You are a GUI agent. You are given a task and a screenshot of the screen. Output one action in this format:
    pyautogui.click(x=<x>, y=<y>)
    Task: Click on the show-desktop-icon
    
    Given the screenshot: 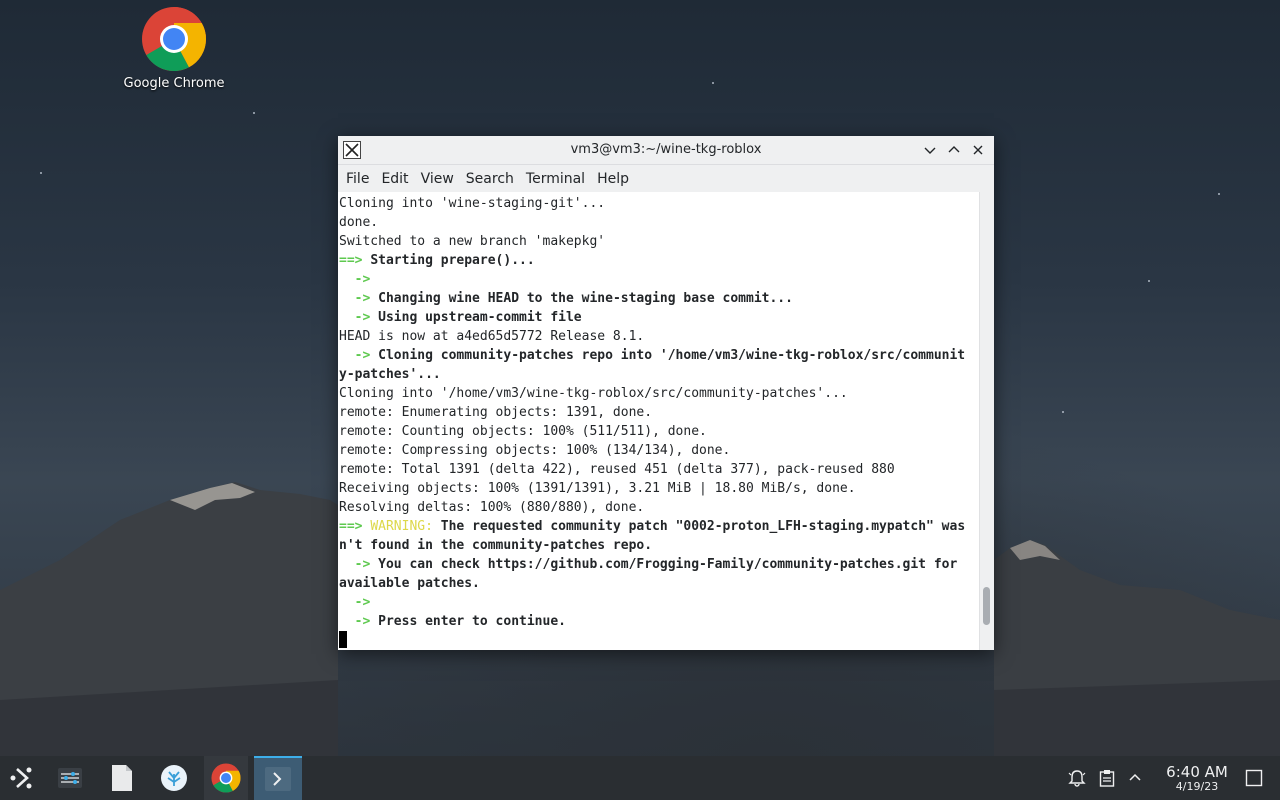 What is the action you would take?
    pyautogui.click(x=1254, y=778)
    